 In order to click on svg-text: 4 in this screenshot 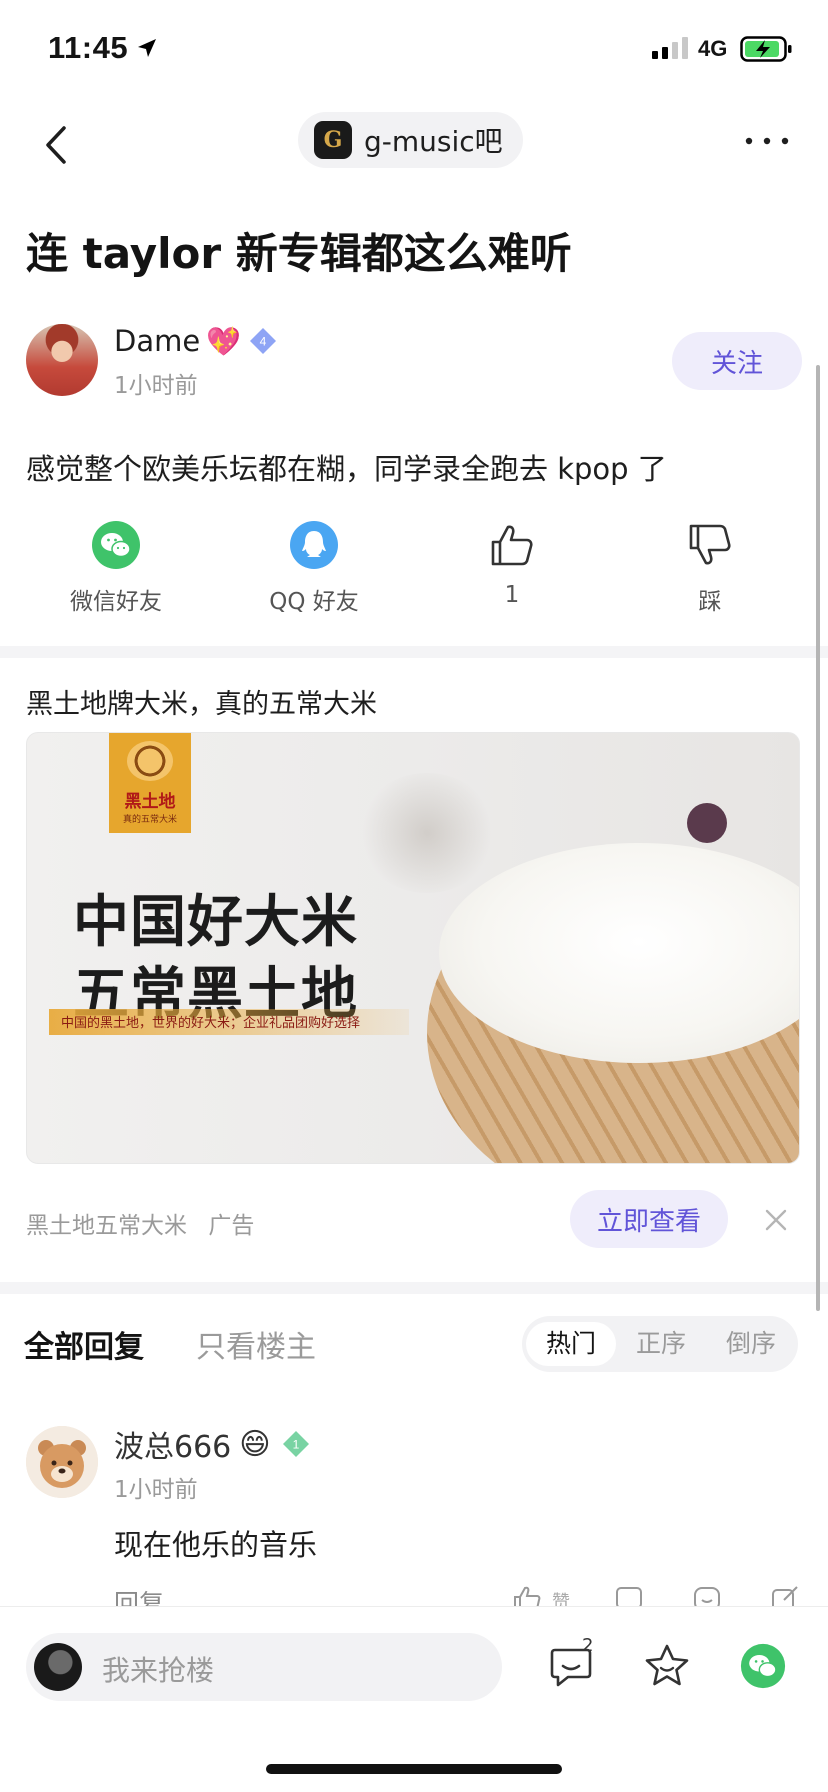, I will do `click(263, 342)`.